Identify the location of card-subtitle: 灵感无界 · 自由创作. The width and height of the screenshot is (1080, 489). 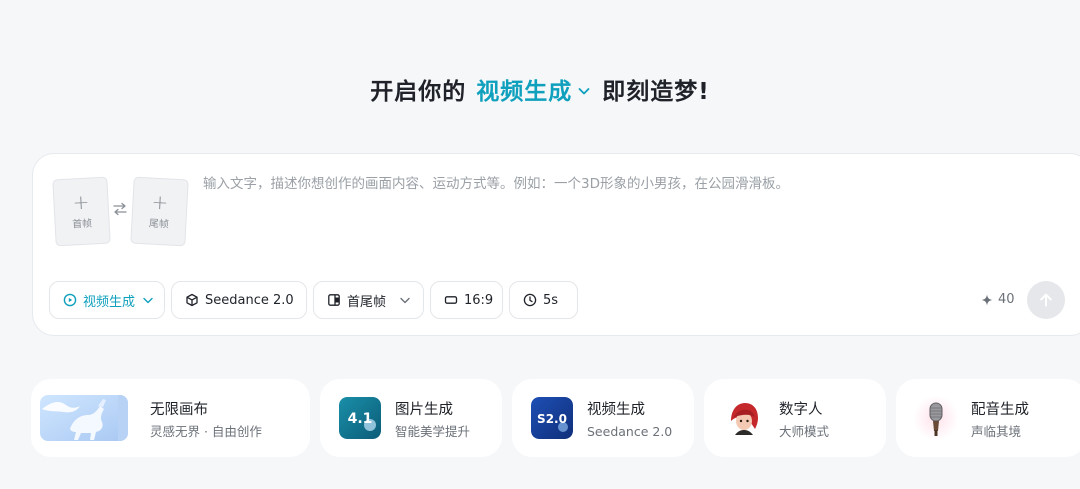
(206, 431).